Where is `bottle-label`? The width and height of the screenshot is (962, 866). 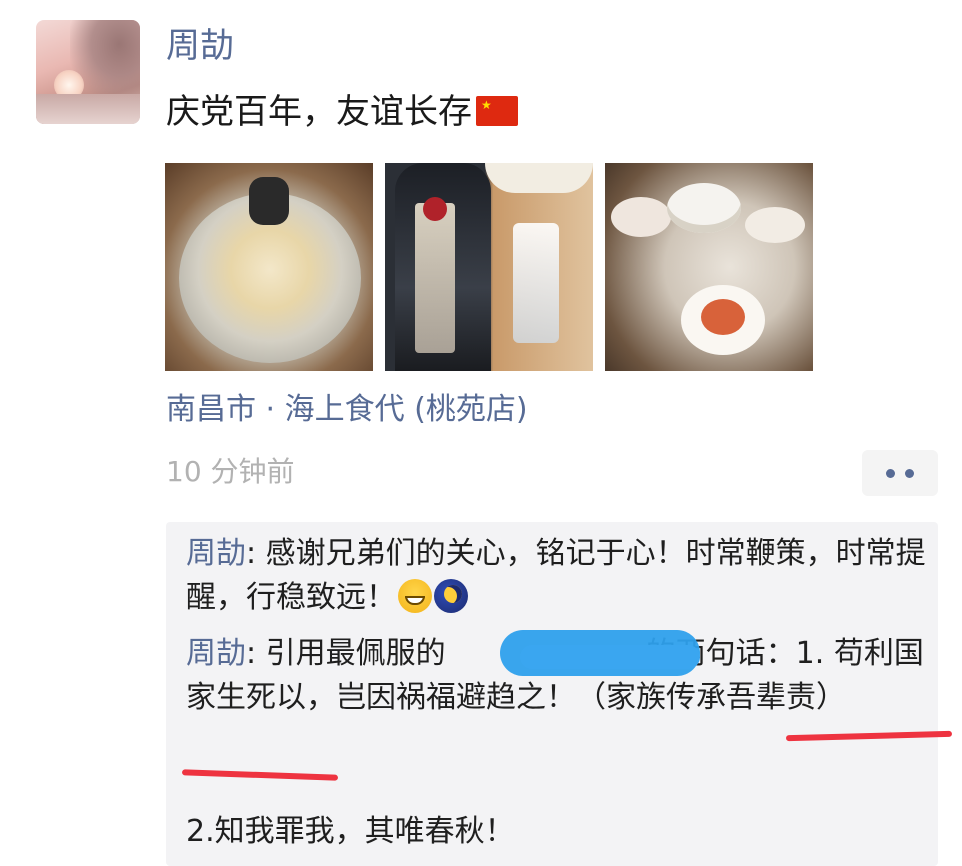
bottle-label is located at coordinates (435, 278).